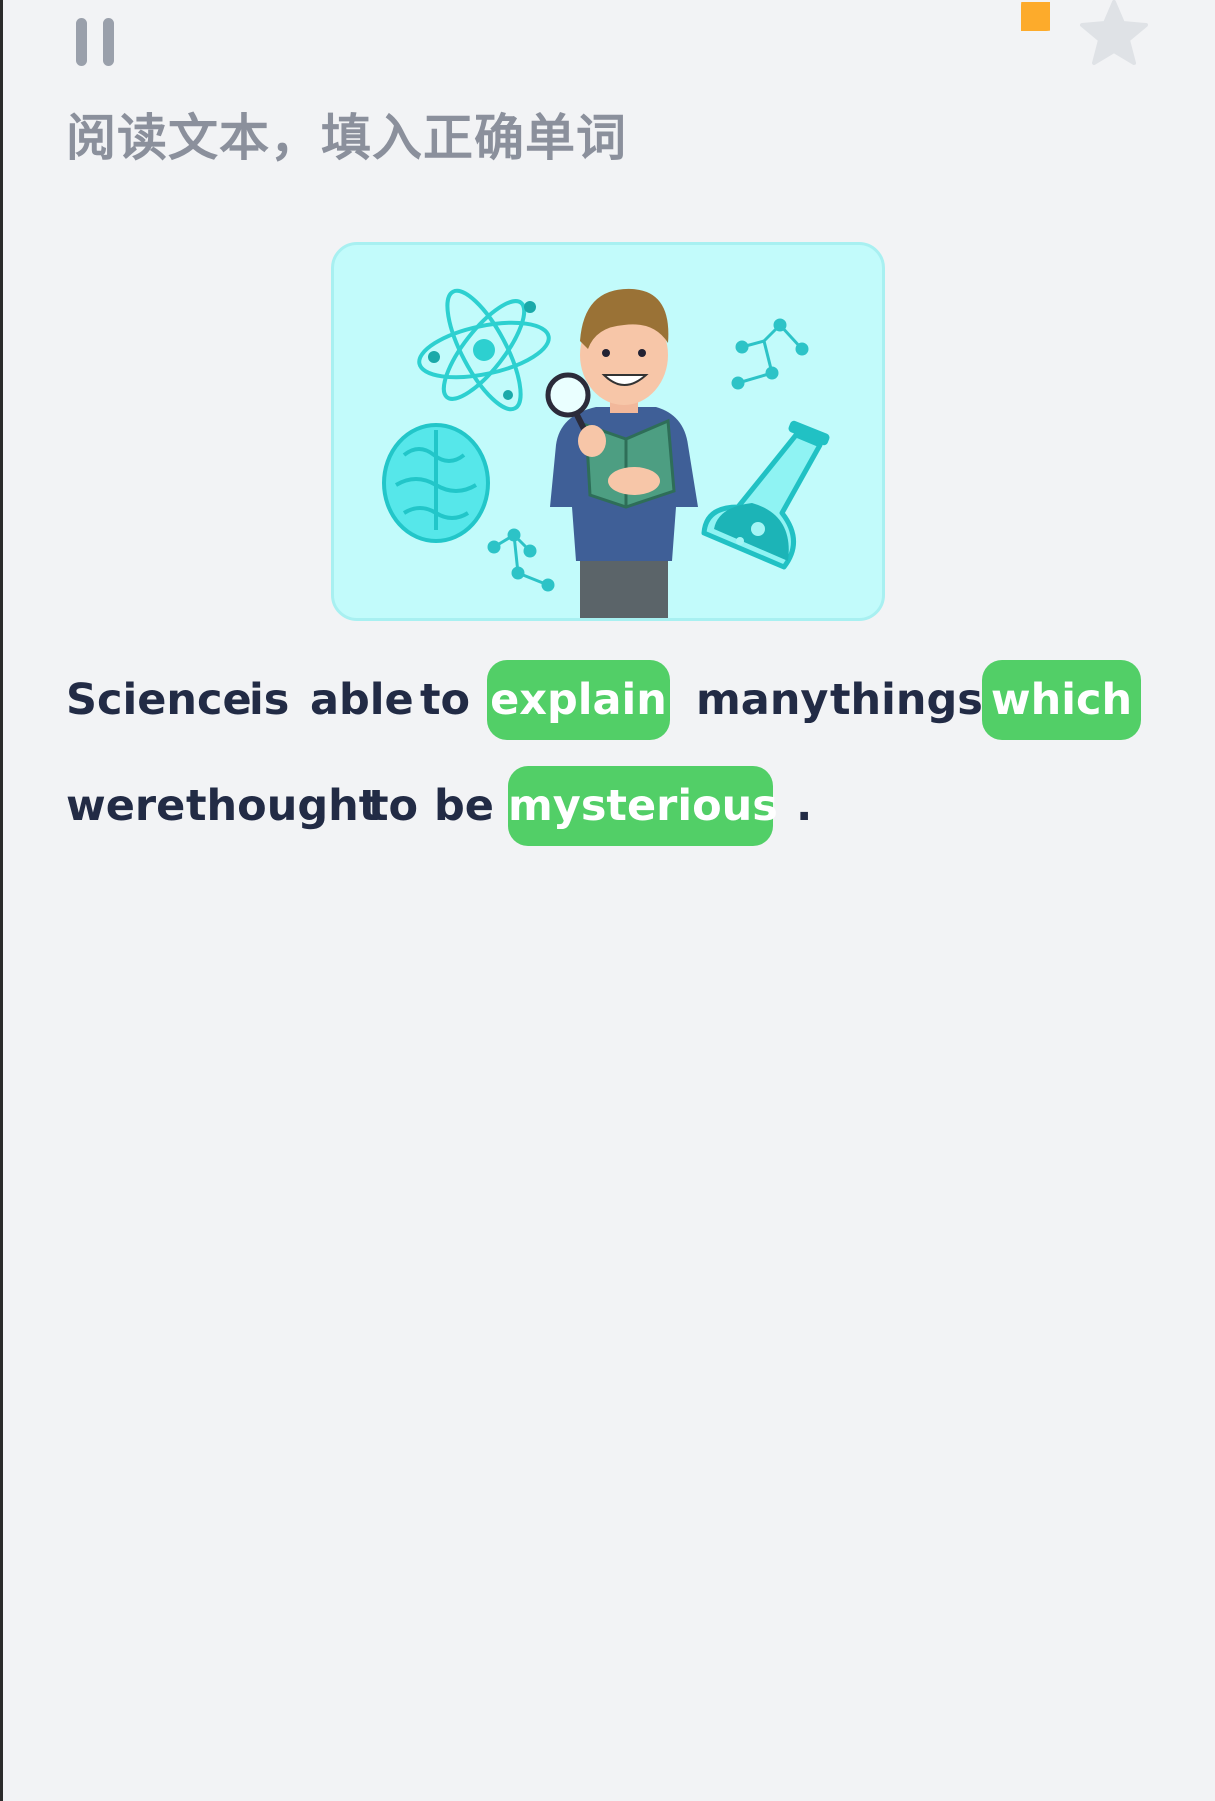 The width and height of the screenshot is (1215, 1801). Describe the element at coordinates (762, 700) in the screenshot. I see `word: many` at that location.